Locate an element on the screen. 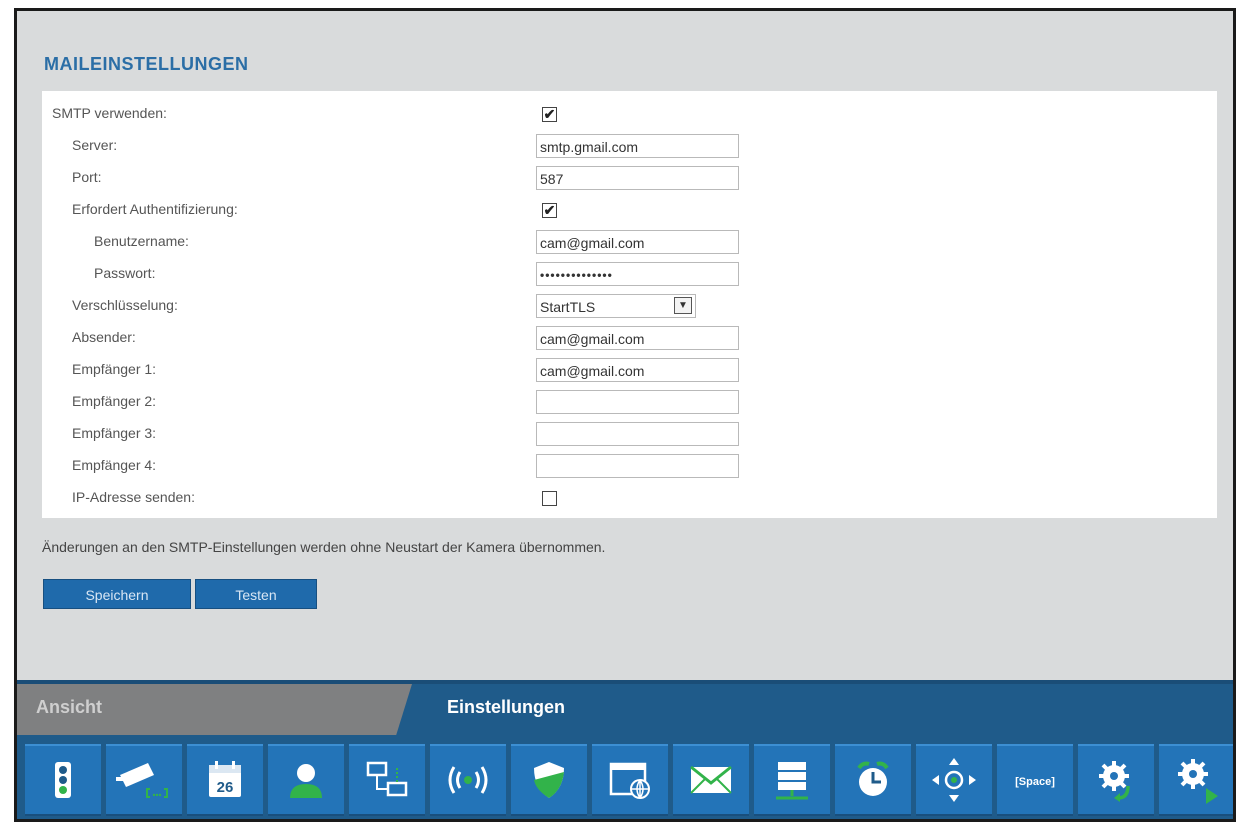 The width and height of the screenshot is (1248, 826). wireless-icon is located at coordinates (468, 780).